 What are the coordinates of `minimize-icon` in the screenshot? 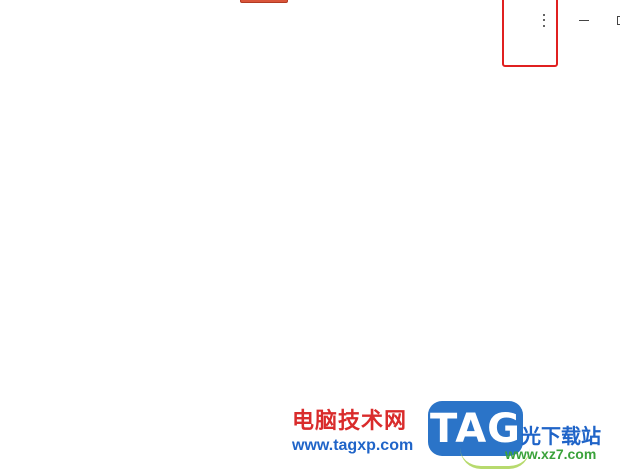 It's located at (584, 20).